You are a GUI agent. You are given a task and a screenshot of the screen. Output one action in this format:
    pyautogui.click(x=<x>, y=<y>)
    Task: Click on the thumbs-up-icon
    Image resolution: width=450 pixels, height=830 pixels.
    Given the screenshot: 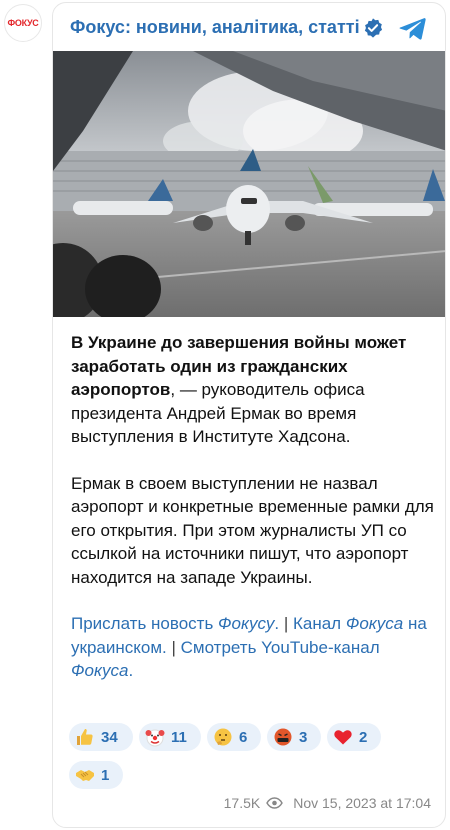 What is the action you would take?
    pyautogui.click(x=85, y=737)
    